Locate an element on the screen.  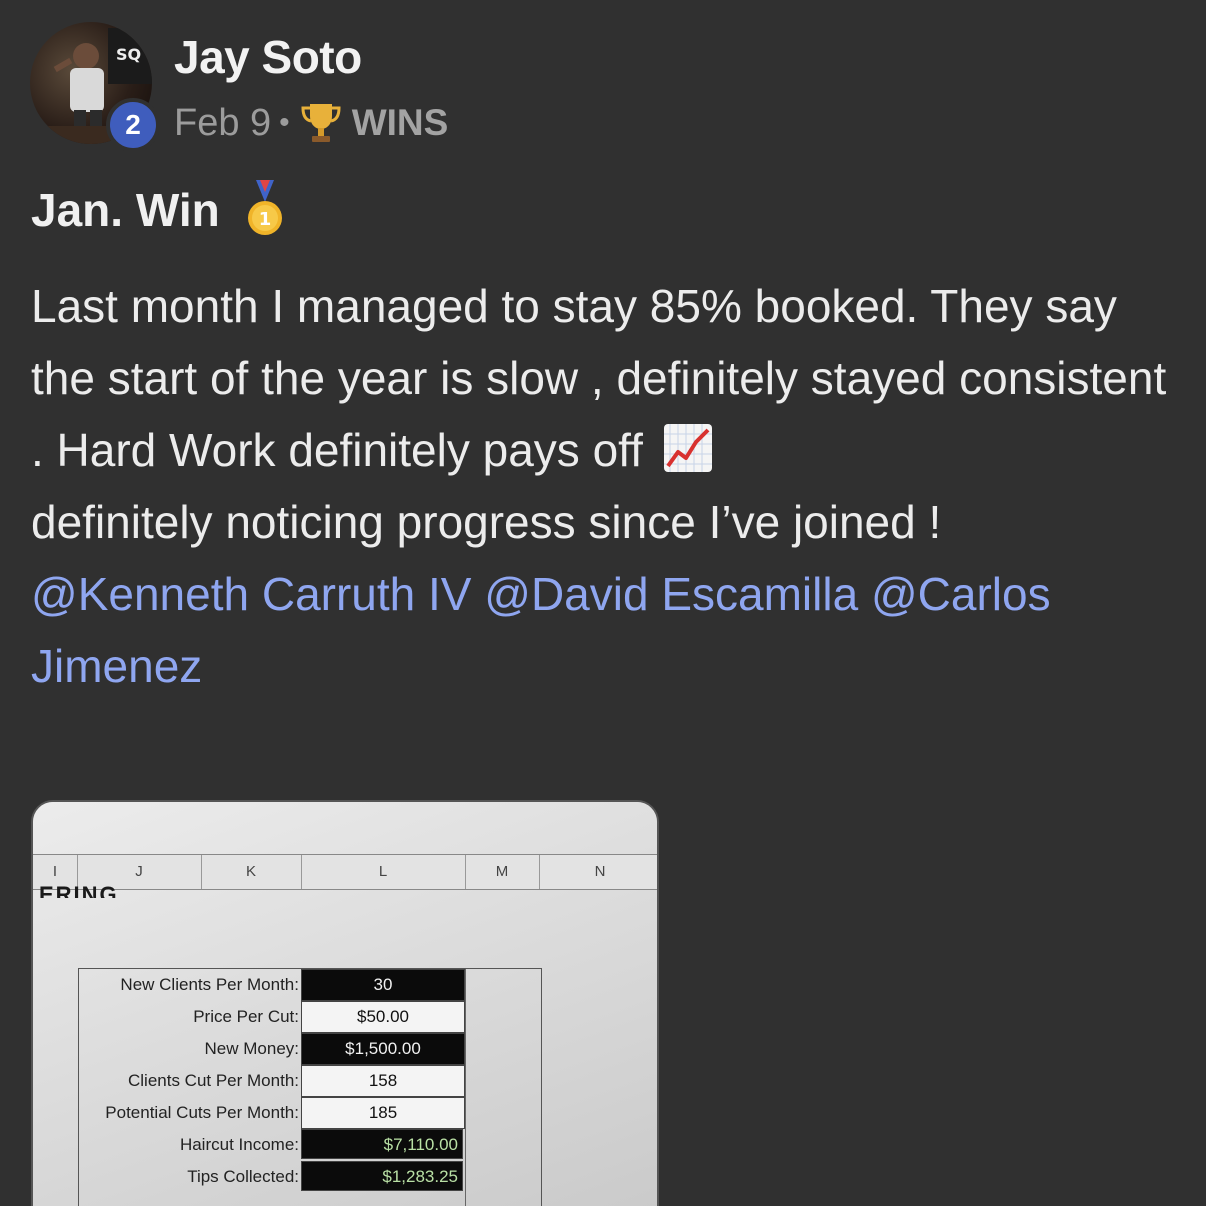
trophy-icon is located at coordinates (321, 123).